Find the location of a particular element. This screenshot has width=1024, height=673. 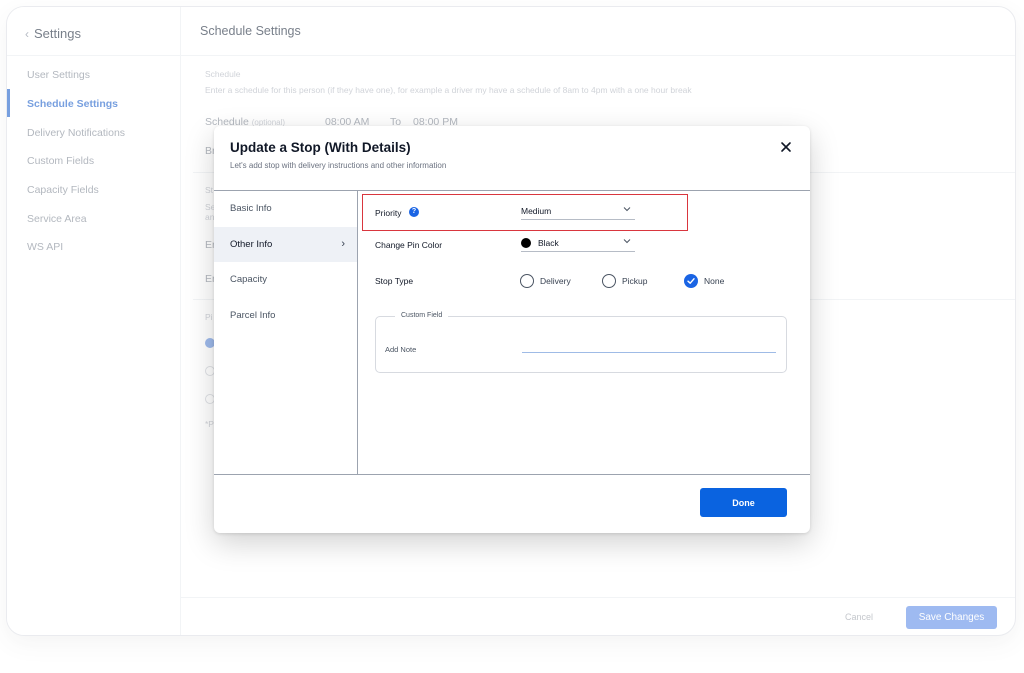

stop-type-none-radio is located at coordinates (691, 281).